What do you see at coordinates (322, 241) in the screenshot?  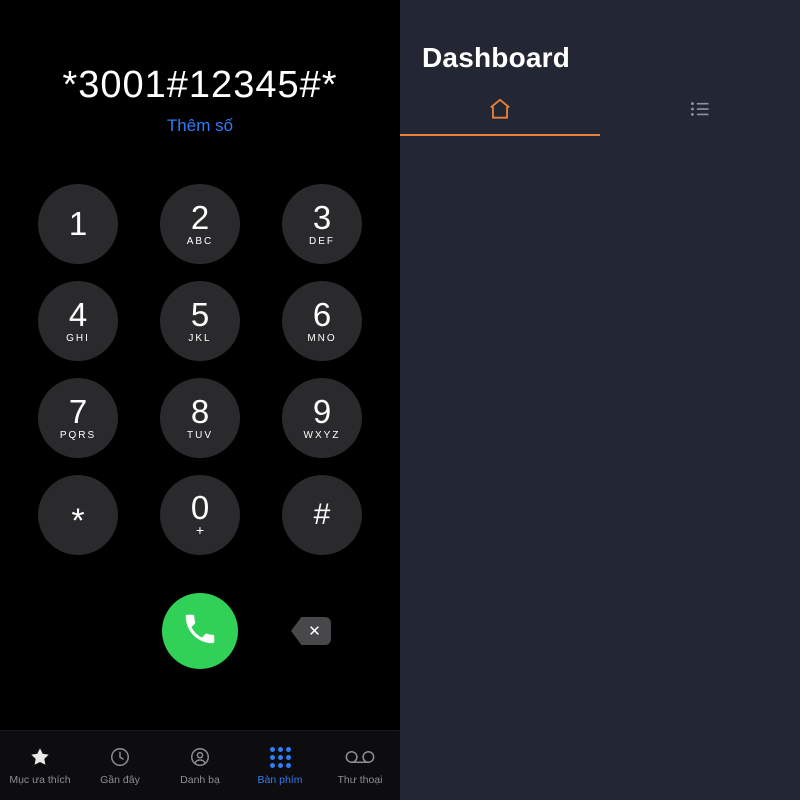 I see `key-letters: DEF` at bounding box center [322, 241].